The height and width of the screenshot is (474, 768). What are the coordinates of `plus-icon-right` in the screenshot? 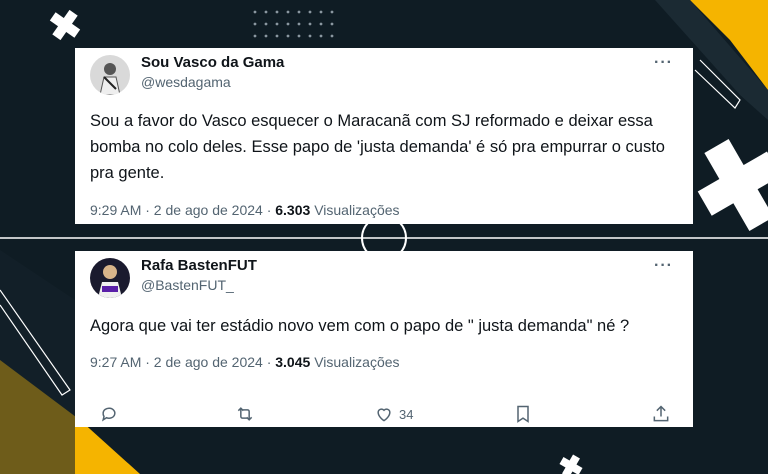 It's located at (732, 185).